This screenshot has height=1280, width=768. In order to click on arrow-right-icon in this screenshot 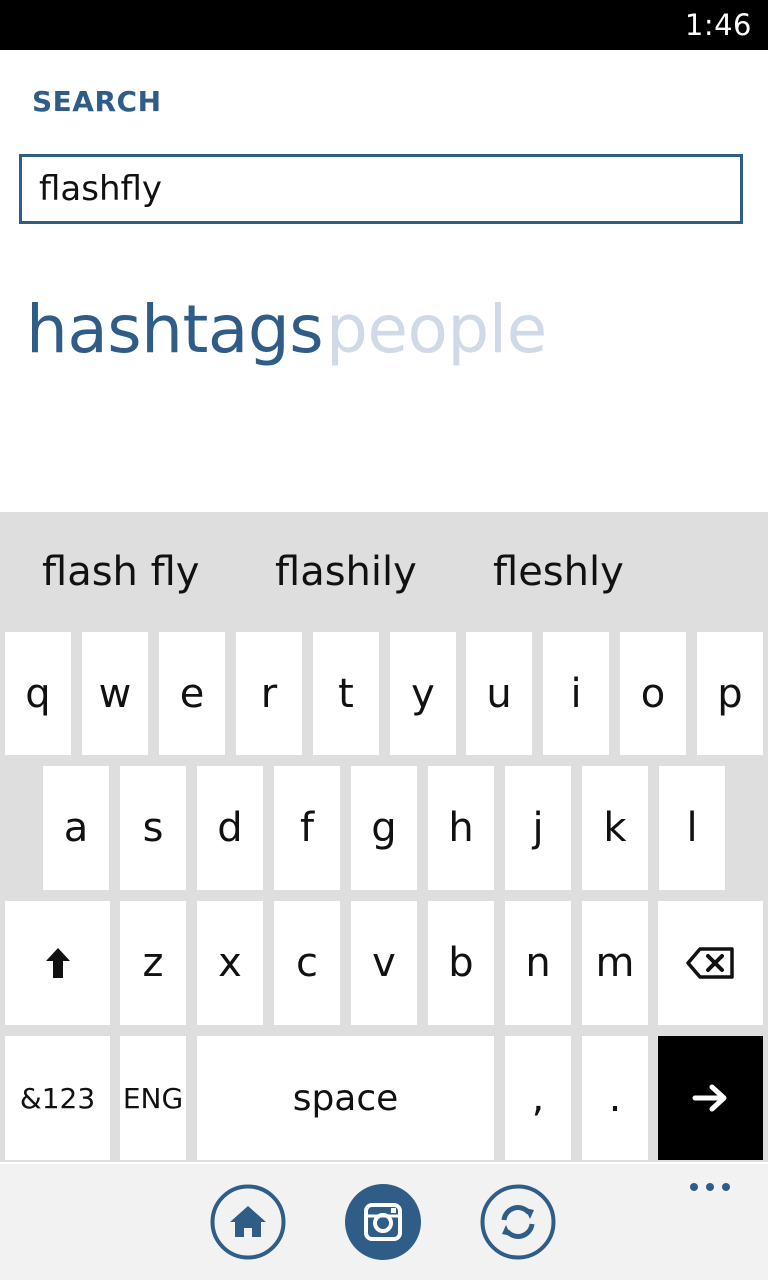, I will do `click(709, 1098)`.